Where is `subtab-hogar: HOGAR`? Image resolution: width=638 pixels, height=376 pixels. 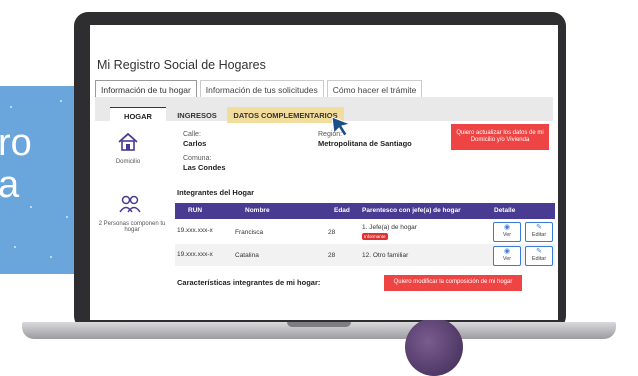 subtab-hogar: HOGAR is located at coordinates (138, 115).